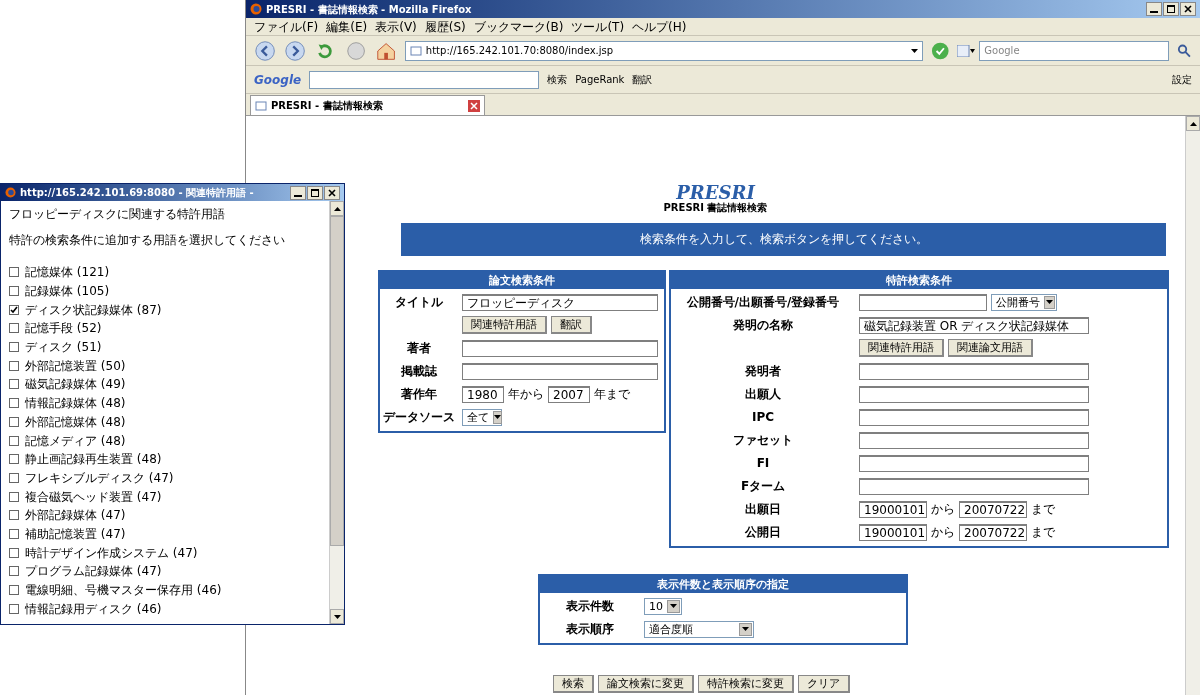  Describe the element at coordinates (111, 552) in the screenshot. I see `term-label: 時計デザイン作成システム (47)` at that location.